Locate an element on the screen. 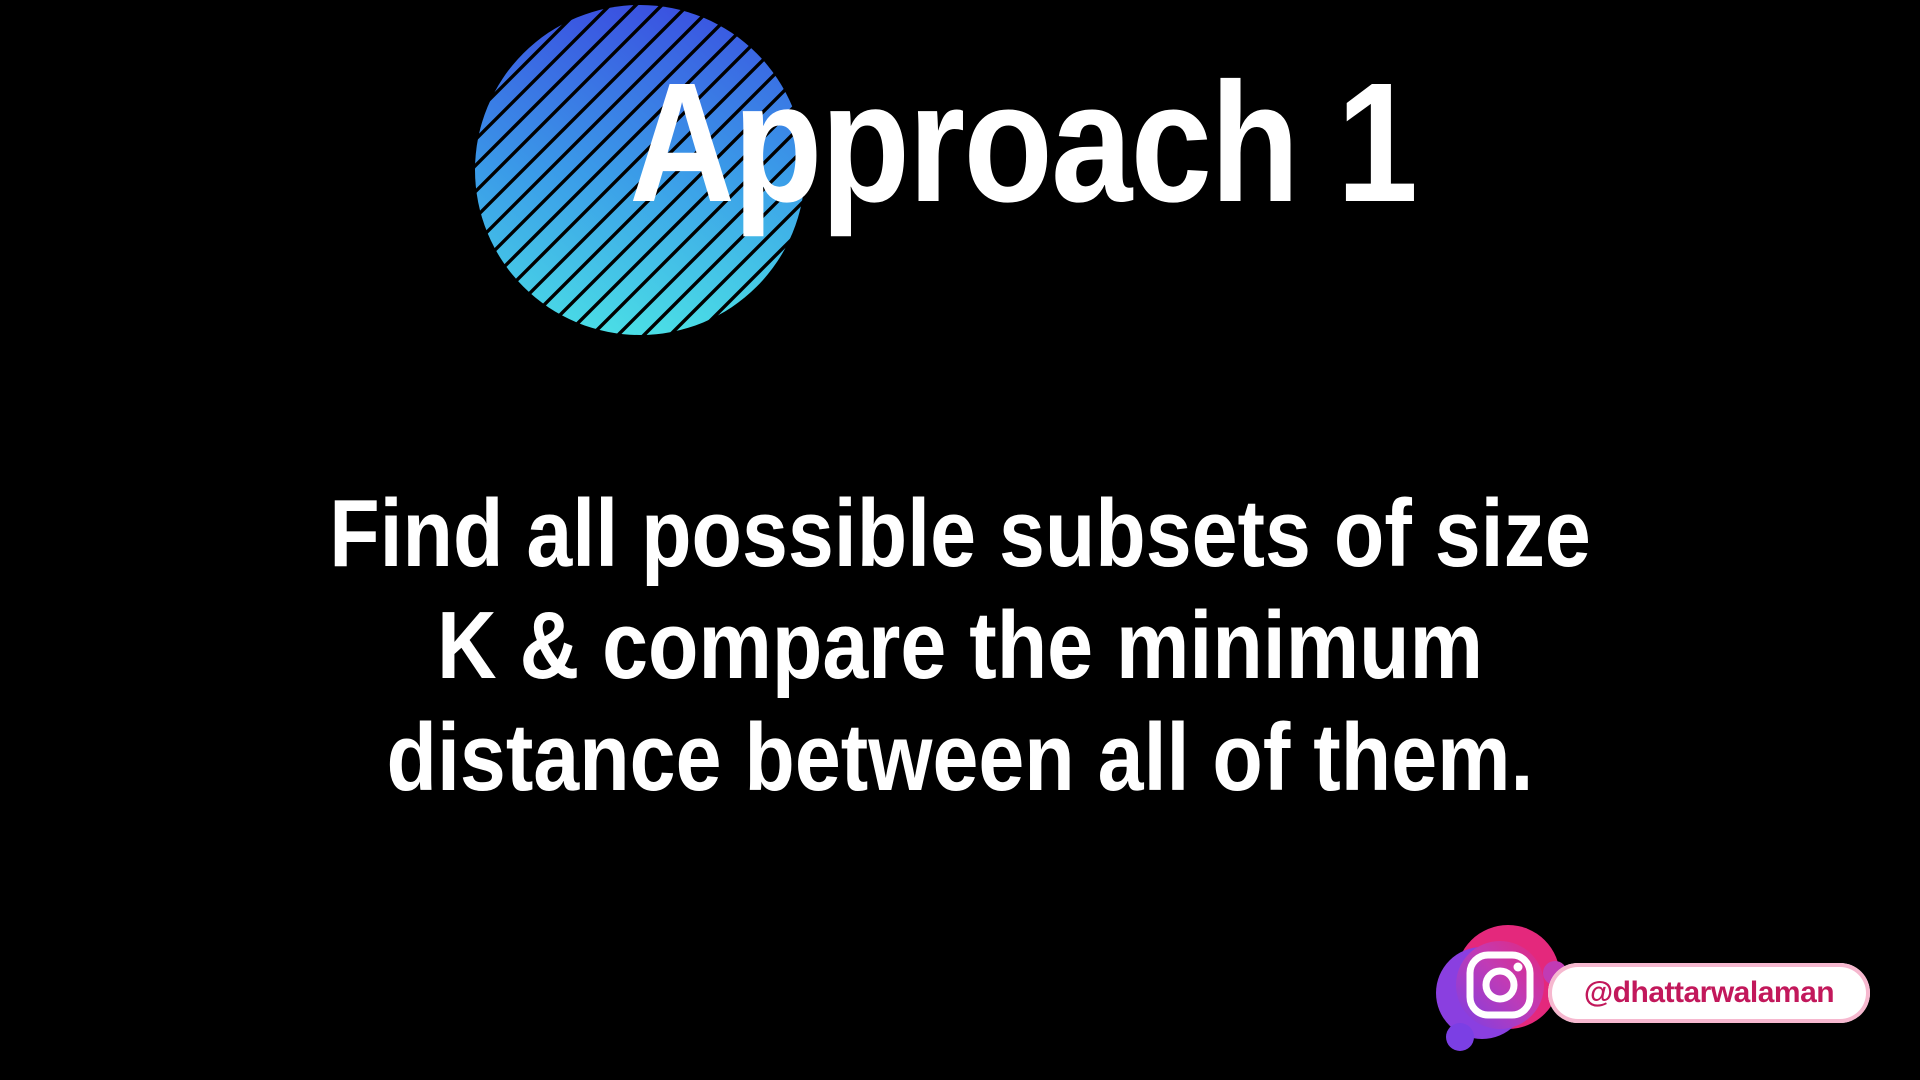 The image size is (1920, 1080). body-line: Find all possible subsets of size is located at coordinates (960, 533).